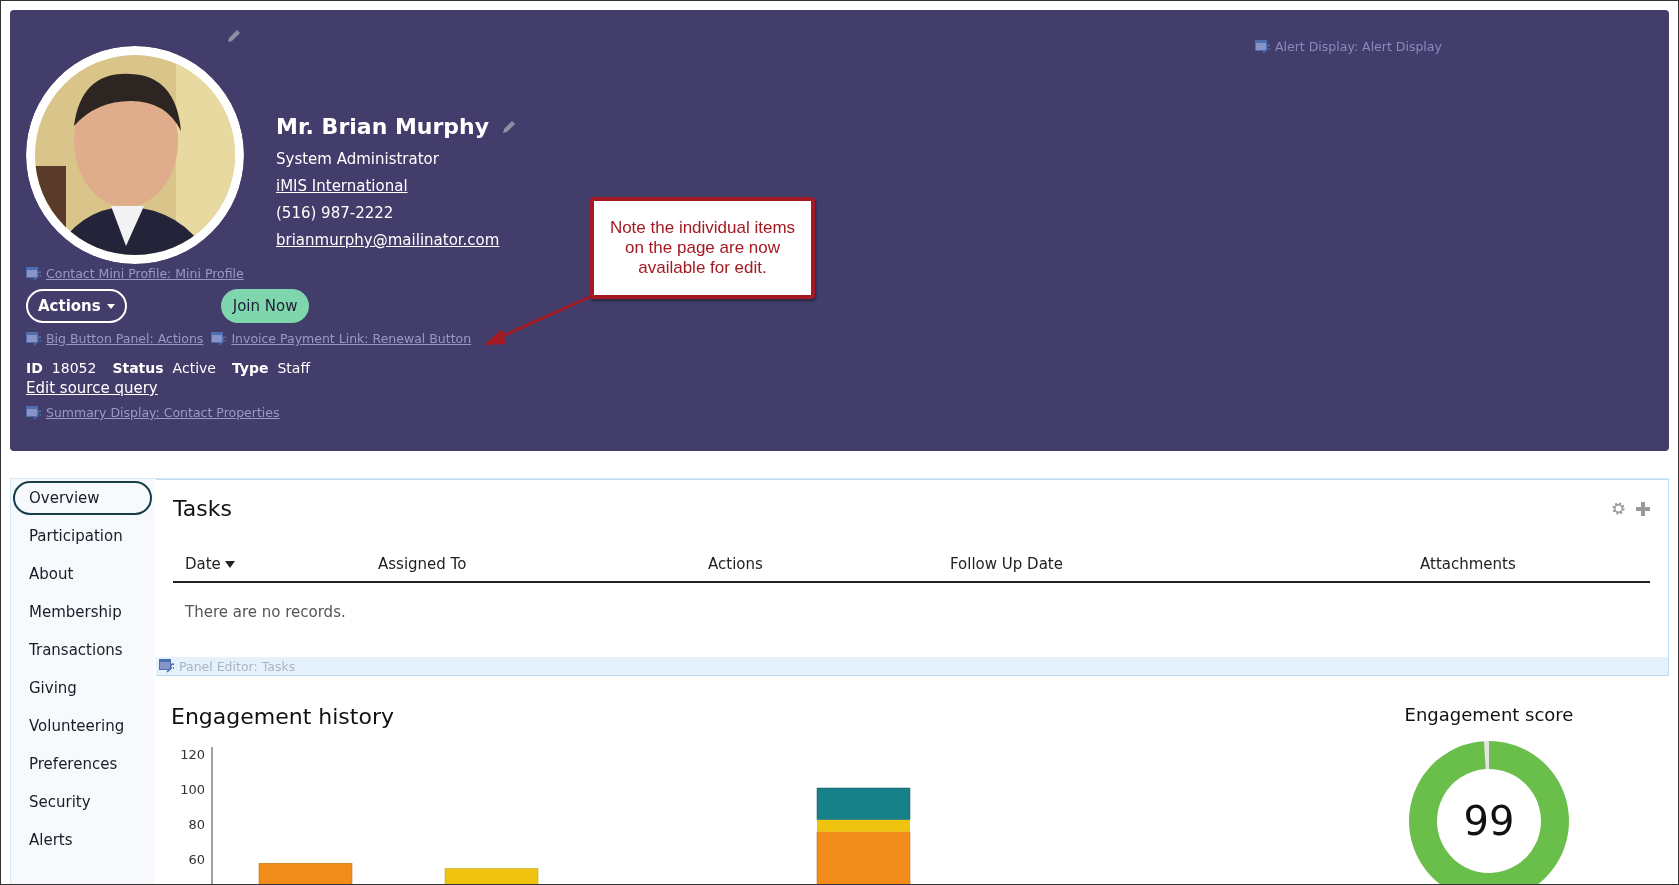 The image size is (1679, 885). I want to click on nav-tab: Volunteering, so click(82, 726).